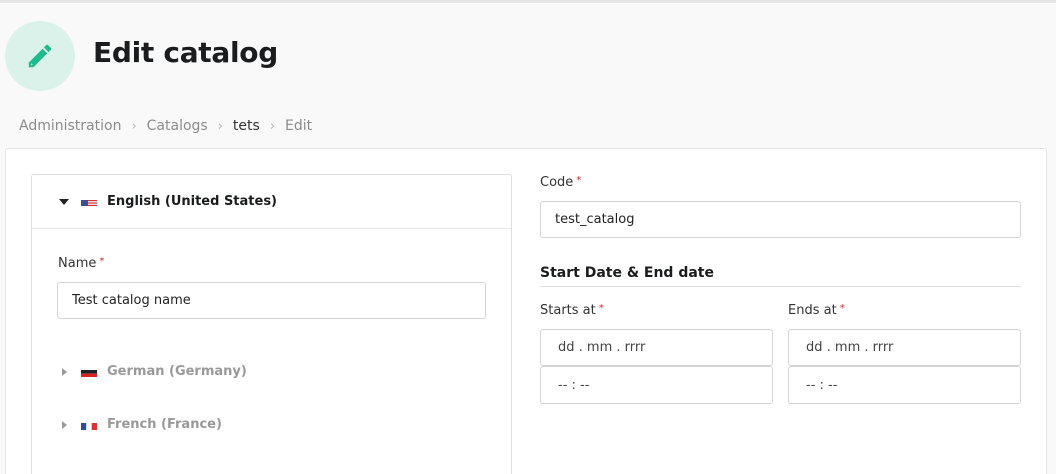 This screenshot has height=474, width=1056. What do you see at coordinates (64, 201) in the screenshot?
I see `caret-down-icon` at bounding box center [64, 201].